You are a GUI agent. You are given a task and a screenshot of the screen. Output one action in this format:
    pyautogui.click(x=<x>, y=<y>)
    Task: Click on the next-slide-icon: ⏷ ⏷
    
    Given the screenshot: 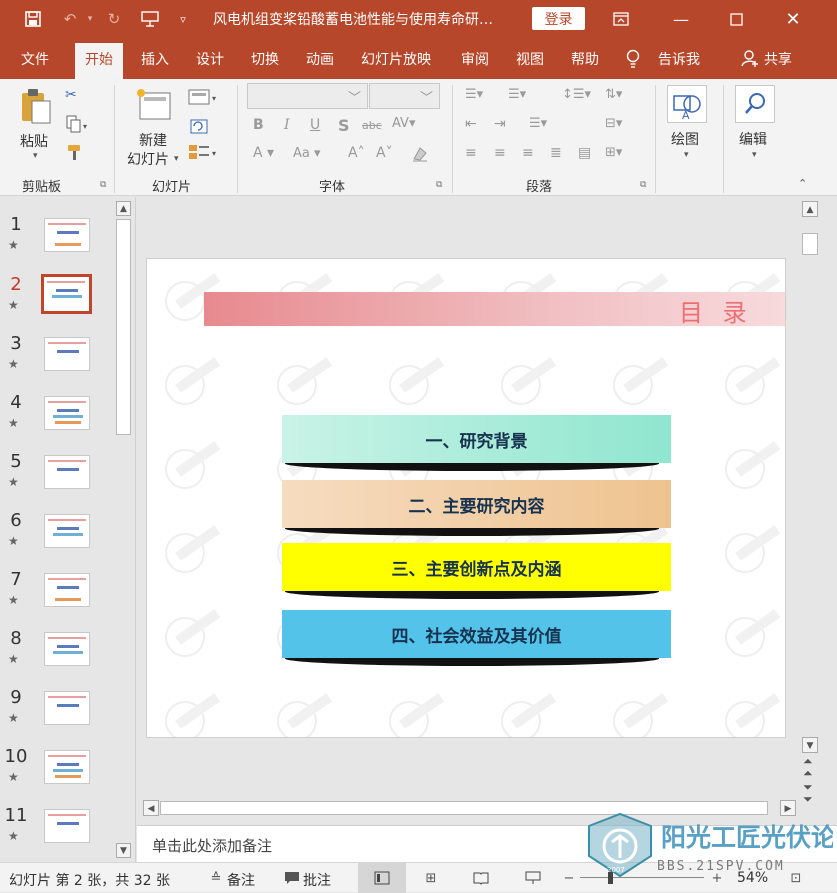 What is the action you would take?
    pyautogui.click(x=808, y=793)
    